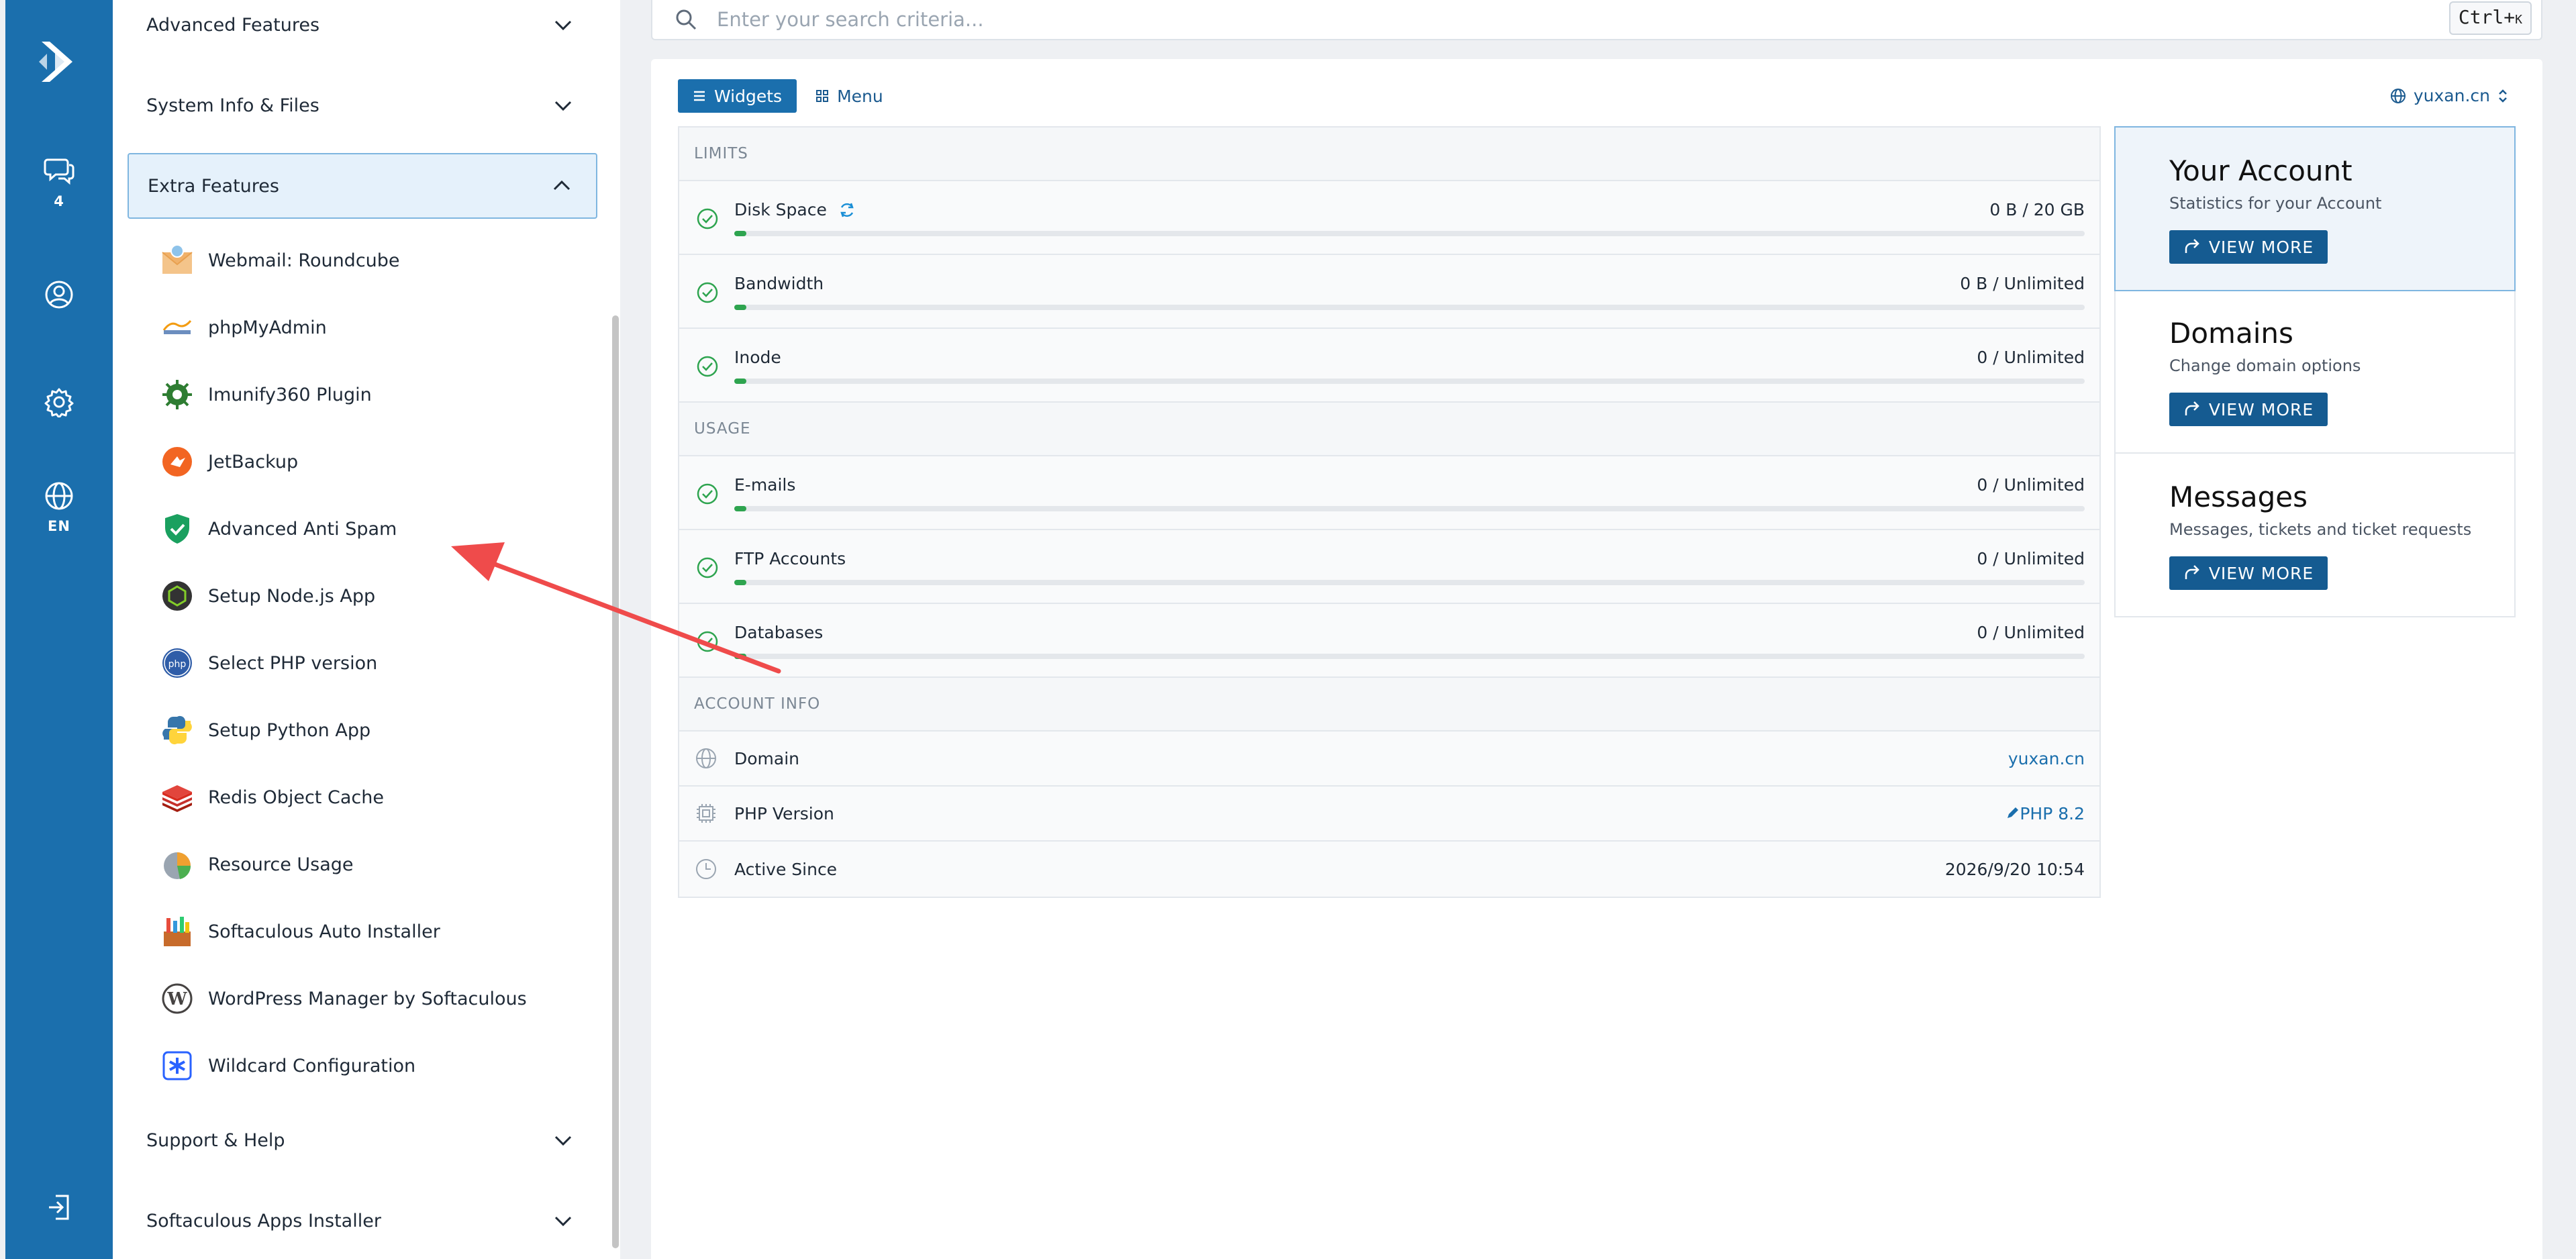 The width and height of the screenshot is (2576, 1259). I want to click on language-code: EN, so click(59, 526).